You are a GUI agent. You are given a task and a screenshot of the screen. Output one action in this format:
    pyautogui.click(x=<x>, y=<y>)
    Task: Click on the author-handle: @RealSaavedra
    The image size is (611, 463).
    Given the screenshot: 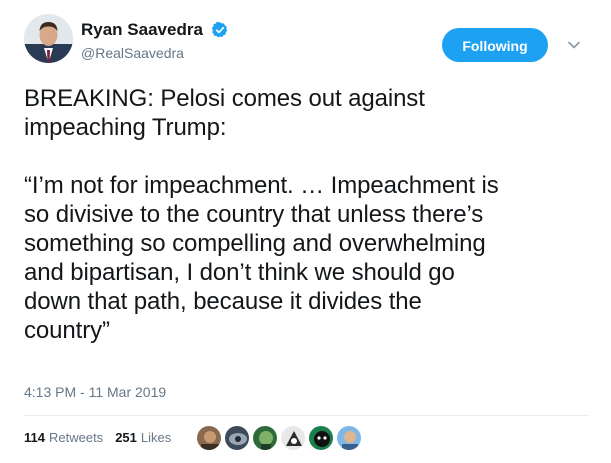 What is the action you would take?
    pyautogui.click(x=155, y=53)
    